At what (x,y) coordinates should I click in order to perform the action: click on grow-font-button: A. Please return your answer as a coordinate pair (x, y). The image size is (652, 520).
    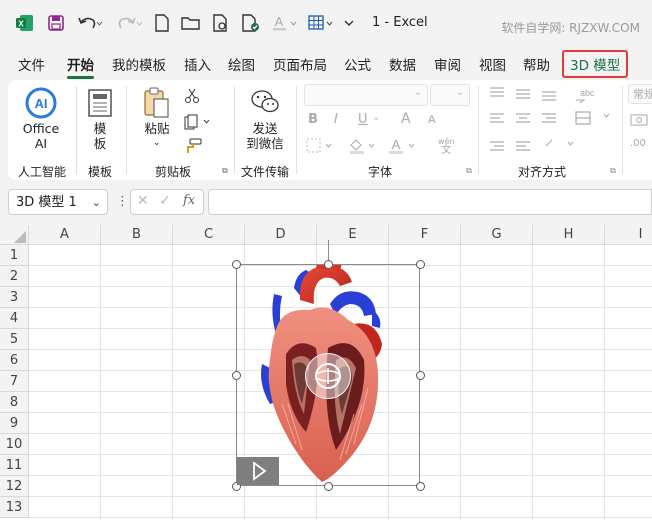
    Looking at the image, I should click on (406, 119).